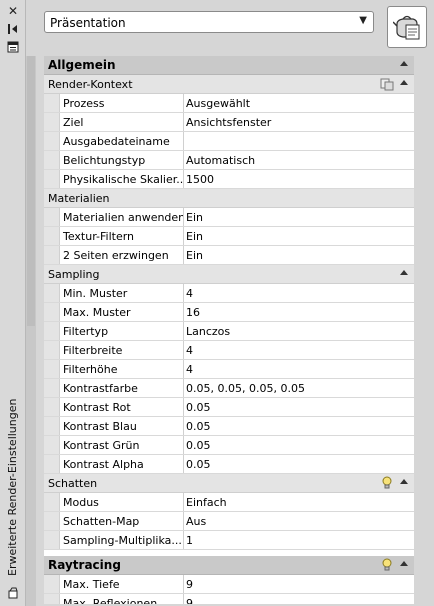 The width and height of the screenshot is (434, 606). I want to click on property-row: Filterbreite 4, so click(229, 350).